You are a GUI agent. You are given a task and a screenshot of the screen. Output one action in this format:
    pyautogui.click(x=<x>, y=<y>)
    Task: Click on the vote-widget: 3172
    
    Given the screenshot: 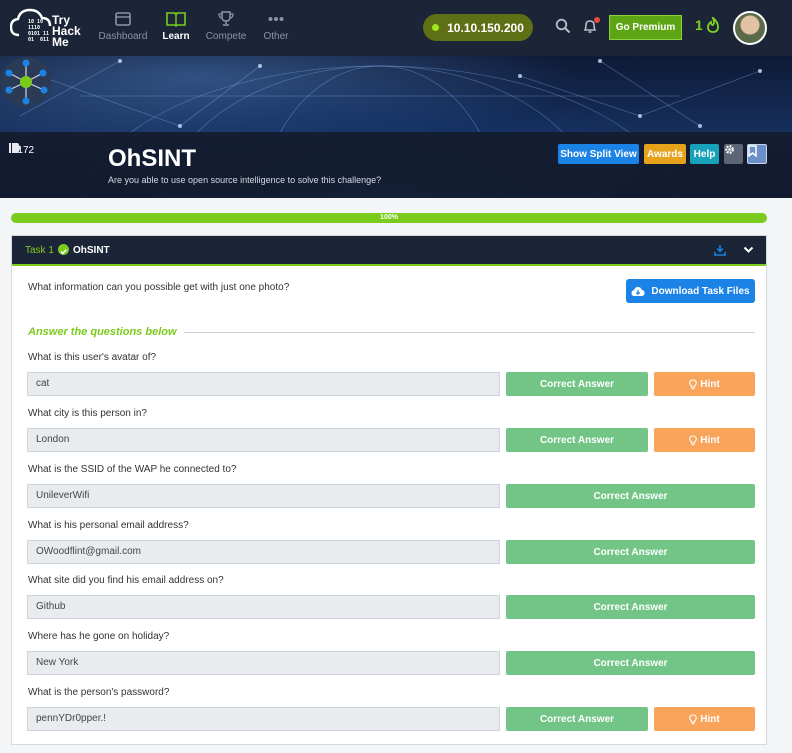 What is the action you would take?
    pyautogui.click(x=23, y=150)
    